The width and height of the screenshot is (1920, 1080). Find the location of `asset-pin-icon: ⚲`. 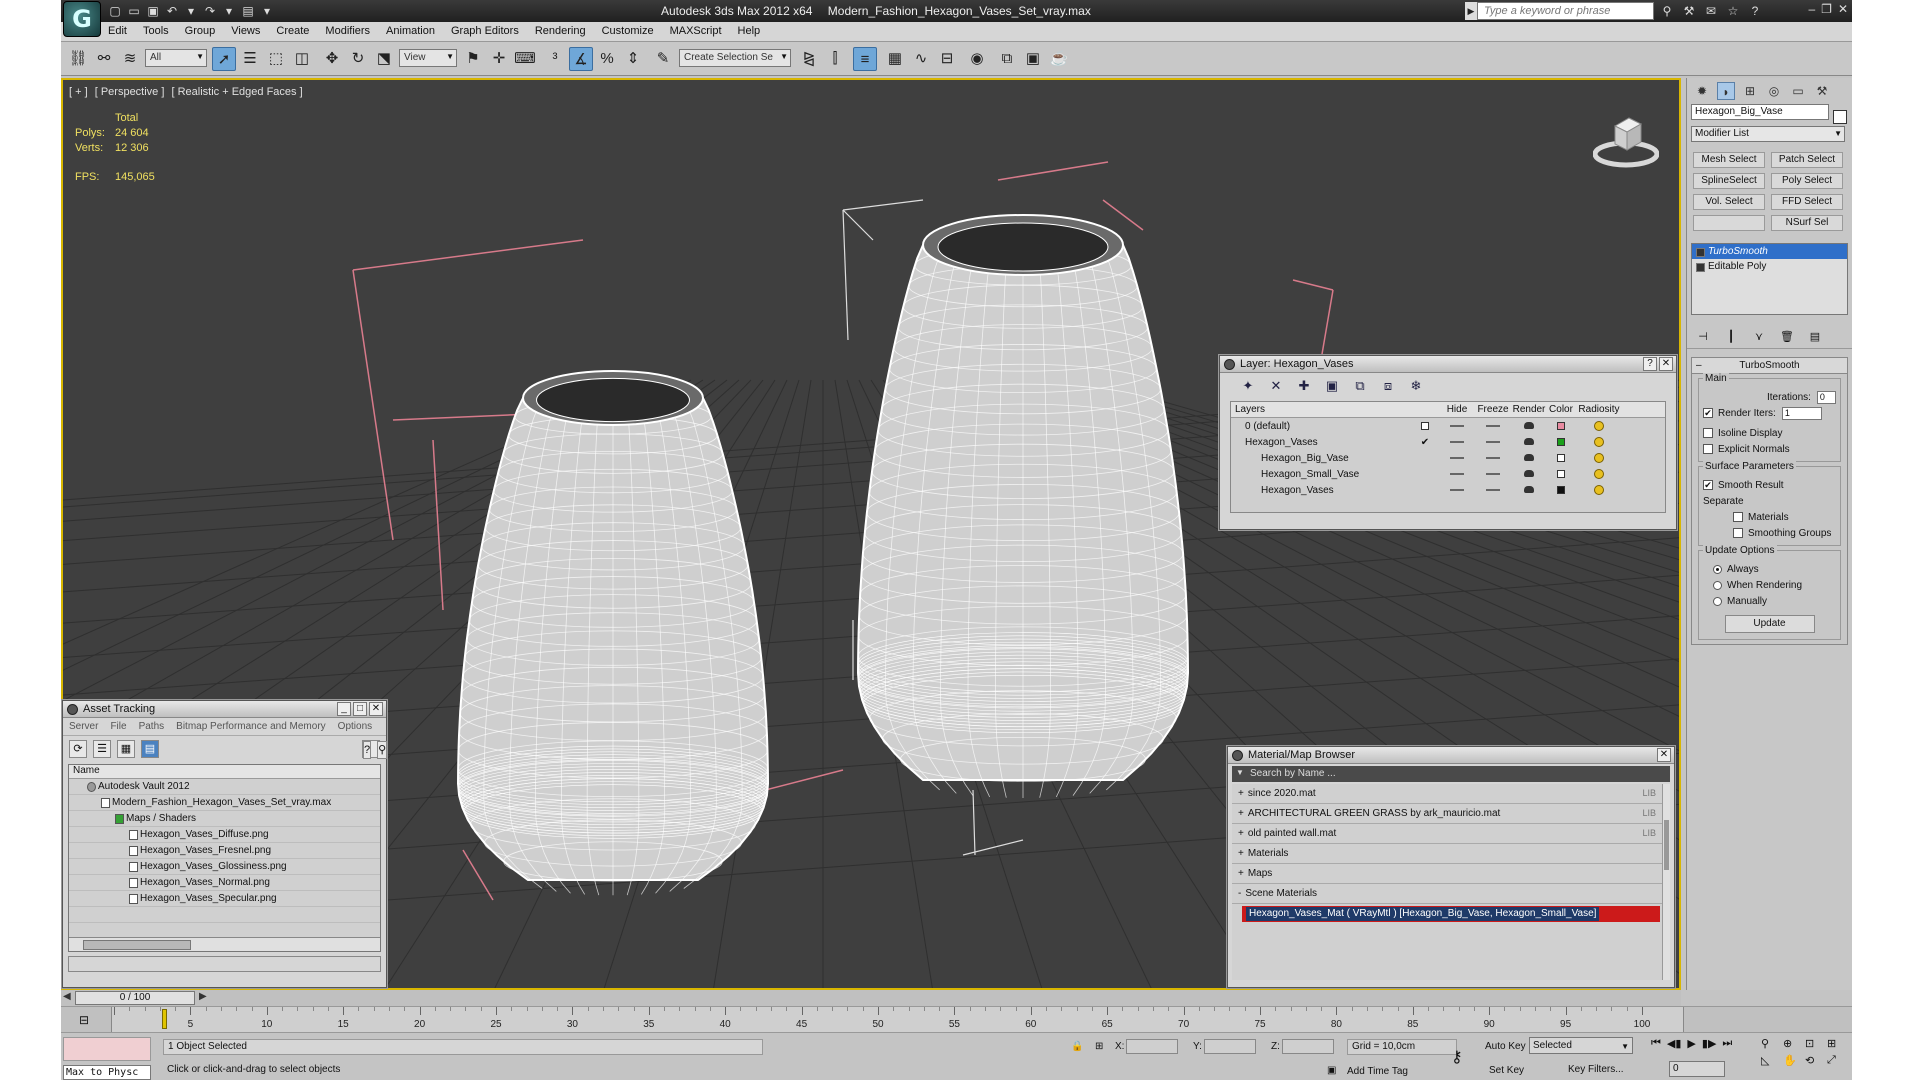

asset-pin-icon: ⚲ is located at coordinates (382, 750).